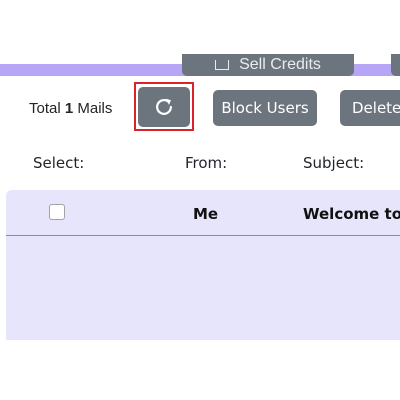 Image resolution: width=400 pixels, height=400 pixels. I want to click on sell-credits-label: Sell Credits, so click(280, 64).